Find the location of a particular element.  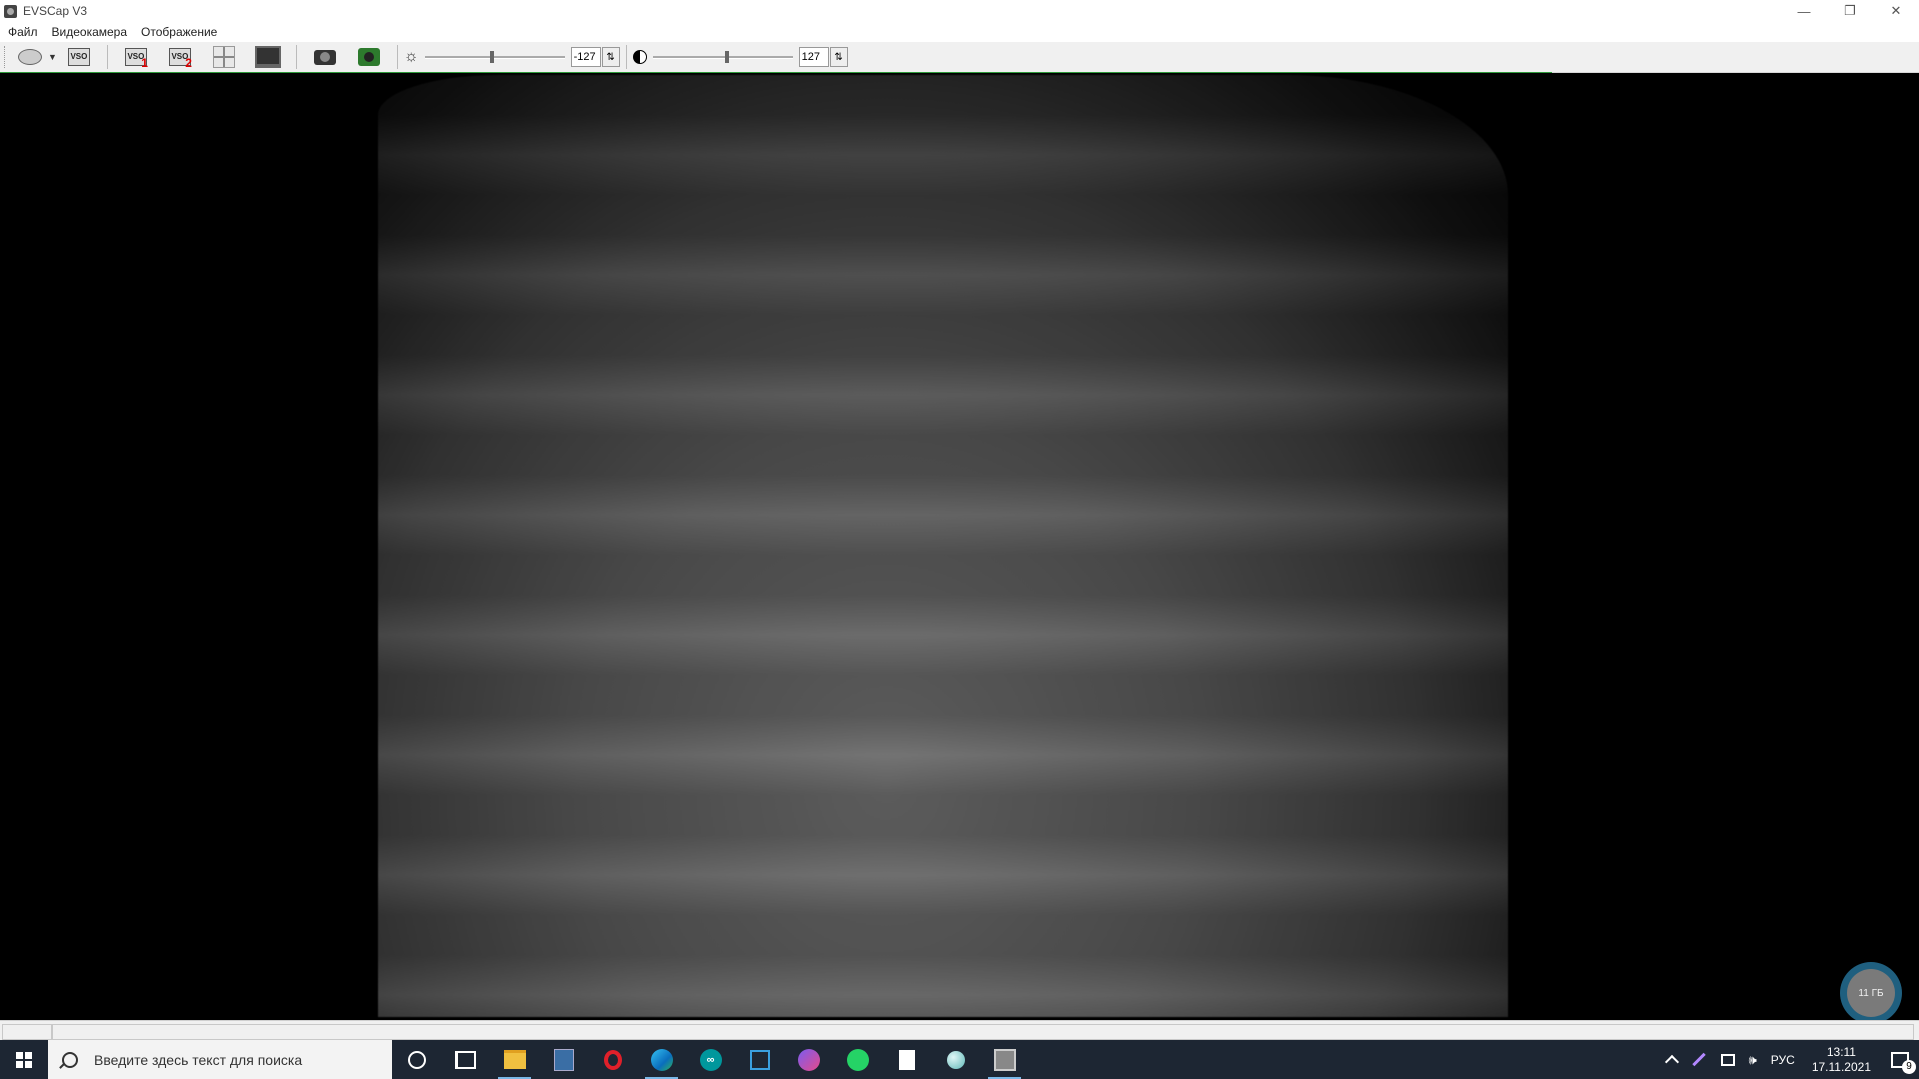

edge-icon is located at coordinates (661, 1059).